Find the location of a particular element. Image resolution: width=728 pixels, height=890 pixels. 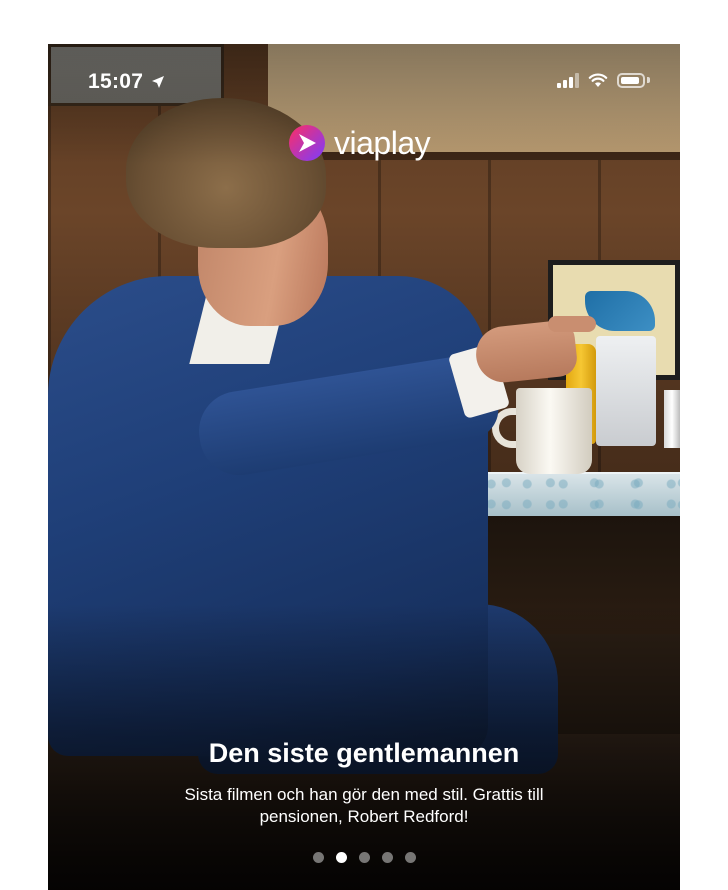

scene-napkin-holder is located at coordinates (626, 391).